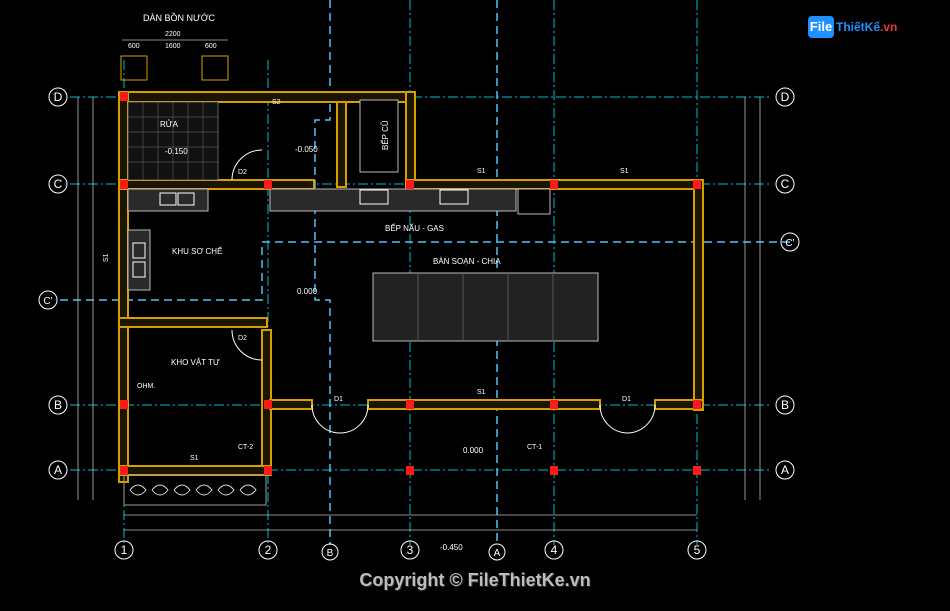 The height and width of the screenshot is (611, 950). I want to click on wall-left, so click(123, 287).